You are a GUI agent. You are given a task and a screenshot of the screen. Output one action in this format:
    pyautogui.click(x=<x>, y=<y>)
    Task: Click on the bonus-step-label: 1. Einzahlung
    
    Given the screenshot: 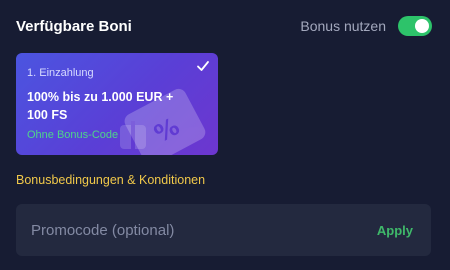 What is the action you would take?
    pyautogui.click(x=60, y=73)
    